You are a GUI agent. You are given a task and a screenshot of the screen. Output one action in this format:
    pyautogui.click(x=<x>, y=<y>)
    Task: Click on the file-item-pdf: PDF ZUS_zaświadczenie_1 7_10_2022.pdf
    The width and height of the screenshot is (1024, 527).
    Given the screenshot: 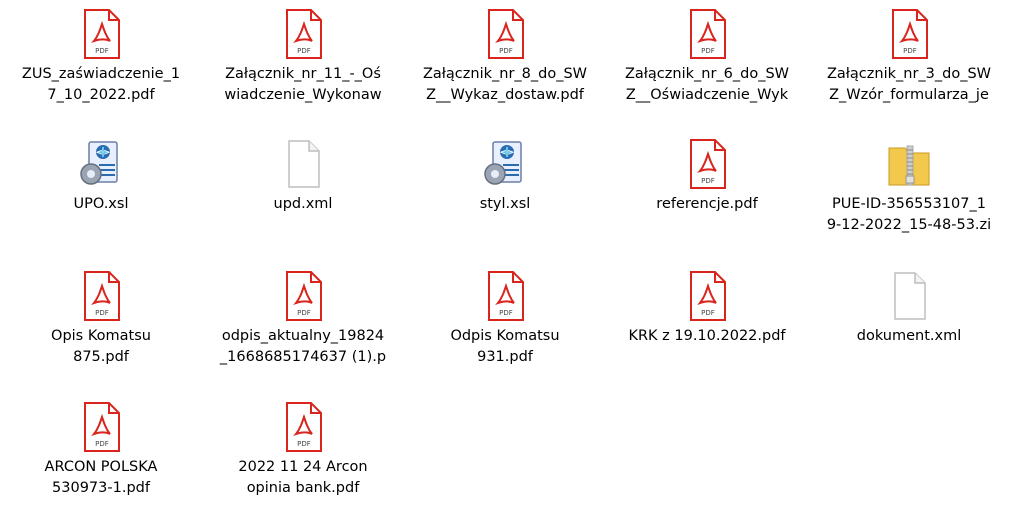 What is the action you would take?
    pyautogui.click(x=101, y=53)
    